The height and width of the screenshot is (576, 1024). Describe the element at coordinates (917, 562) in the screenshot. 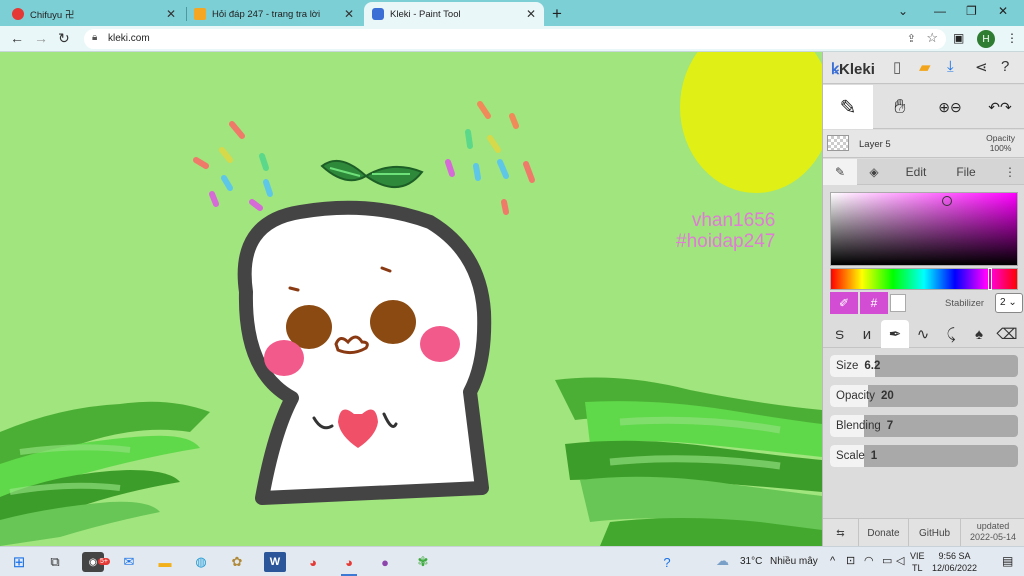

I see `language-indicator: VIE TL` at that location.